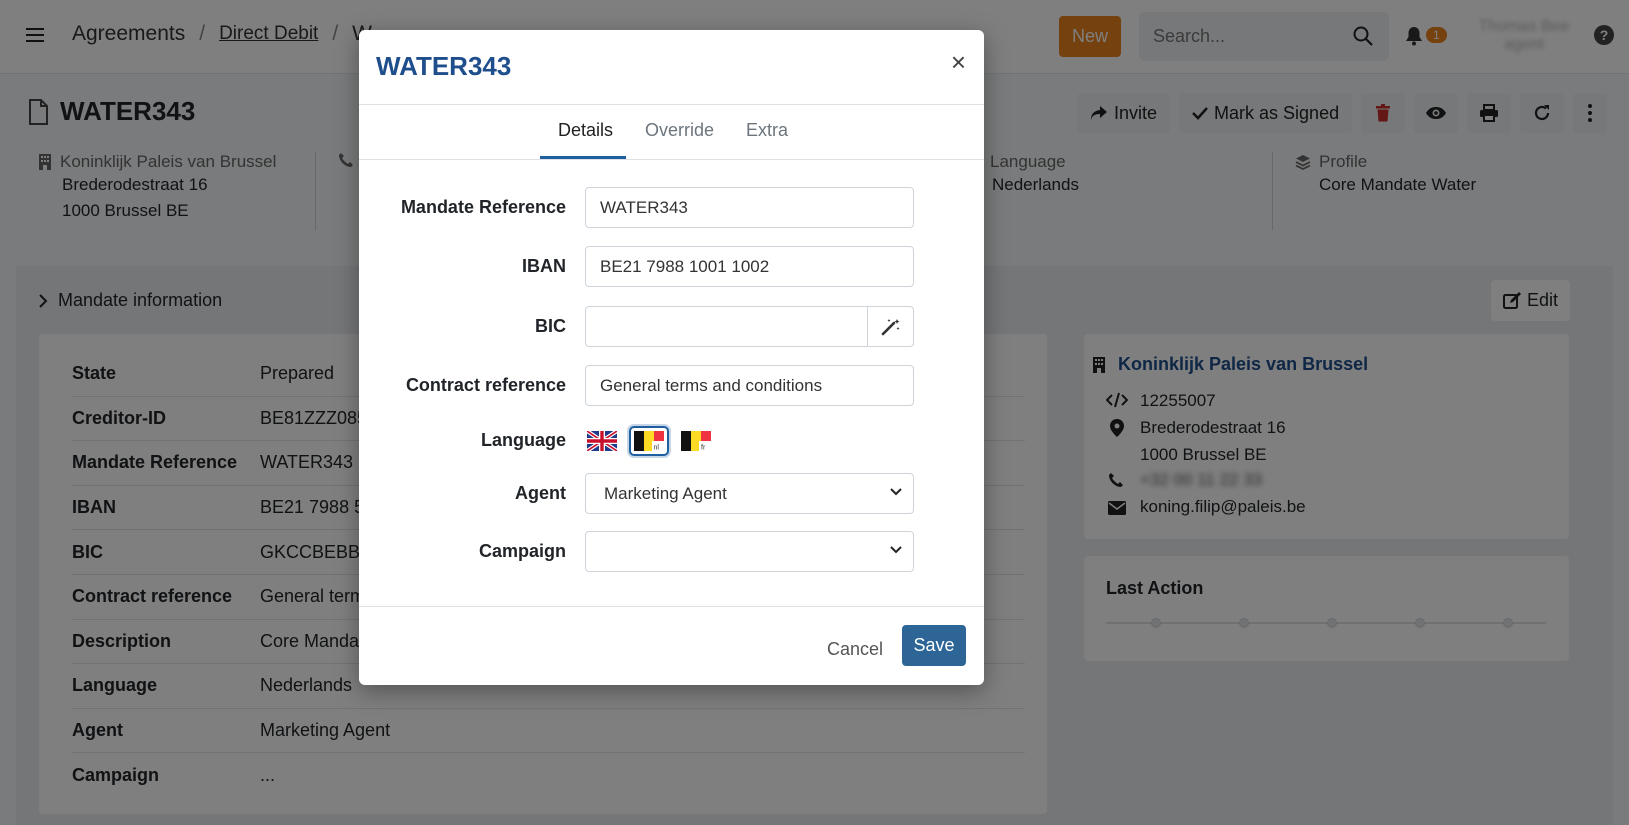 The image size is (1629, 825). I want to click on campaign-row: Campaign, so click(671, 552).